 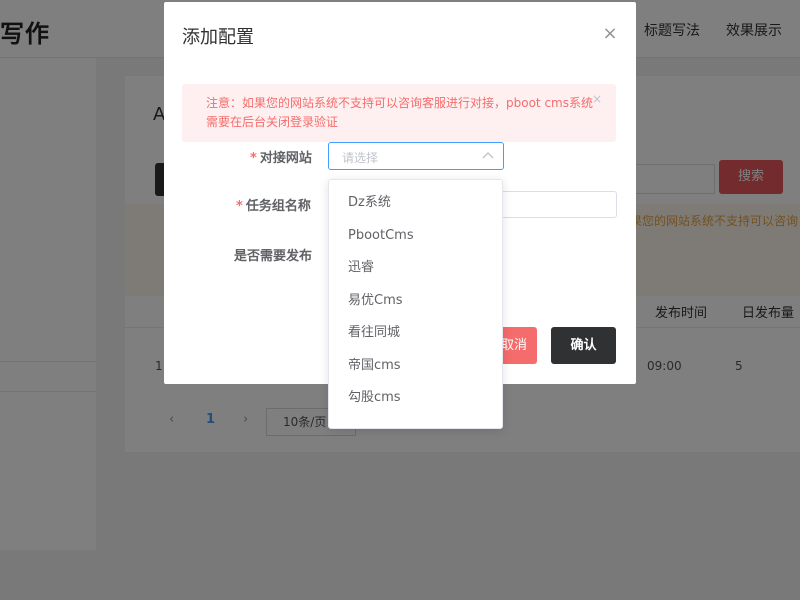 What do you see at coordinates (597, 99) in the screenshot?
I see `notice-close-icon: ×` at bounding box center [597, 99].